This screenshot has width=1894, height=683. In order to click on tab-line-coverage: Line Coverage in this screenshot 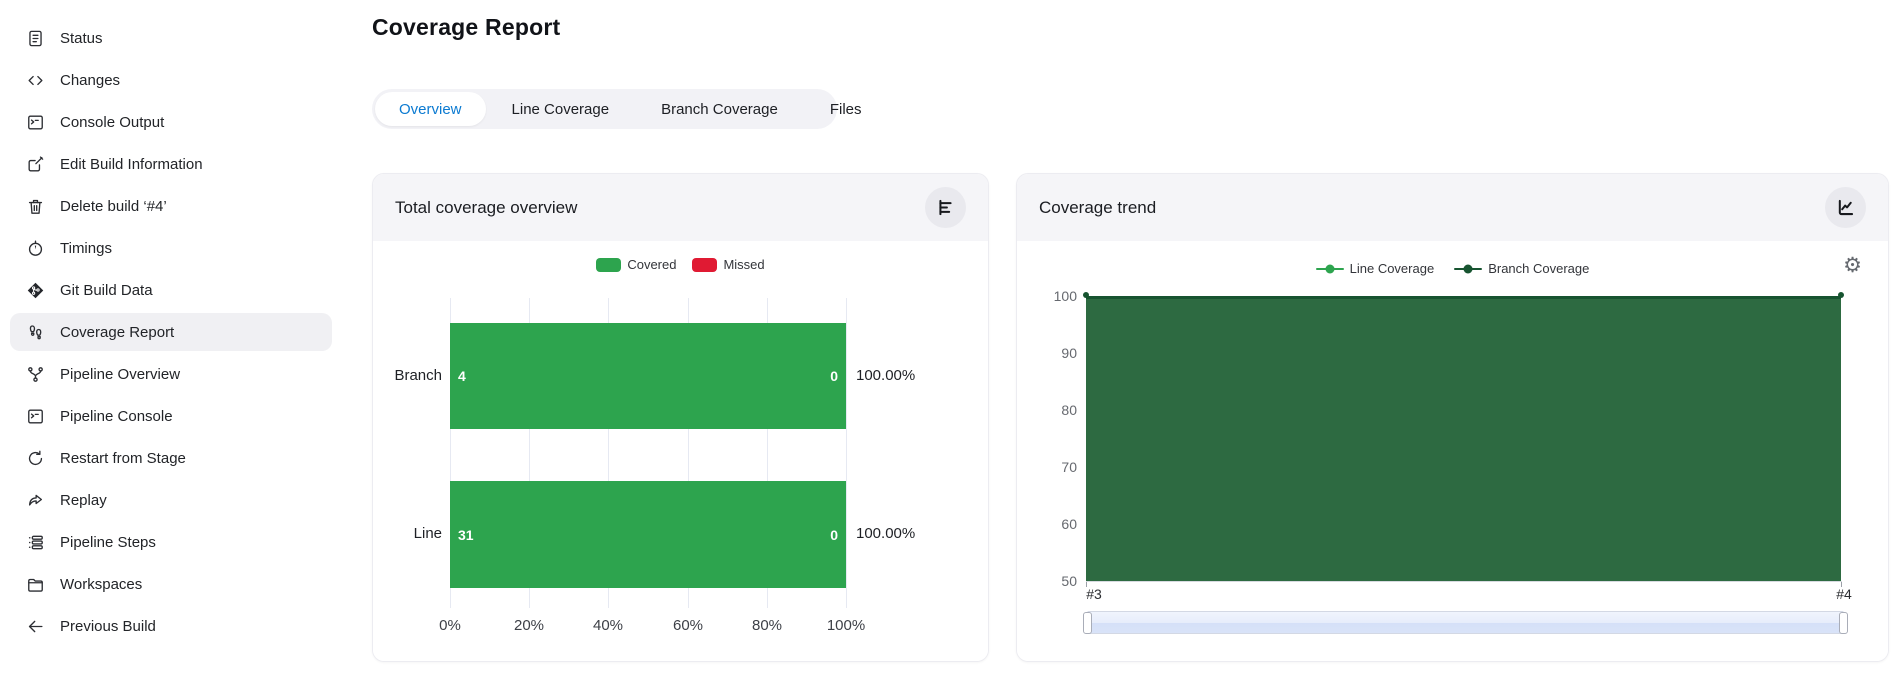, I will do `click(561, 109)`.